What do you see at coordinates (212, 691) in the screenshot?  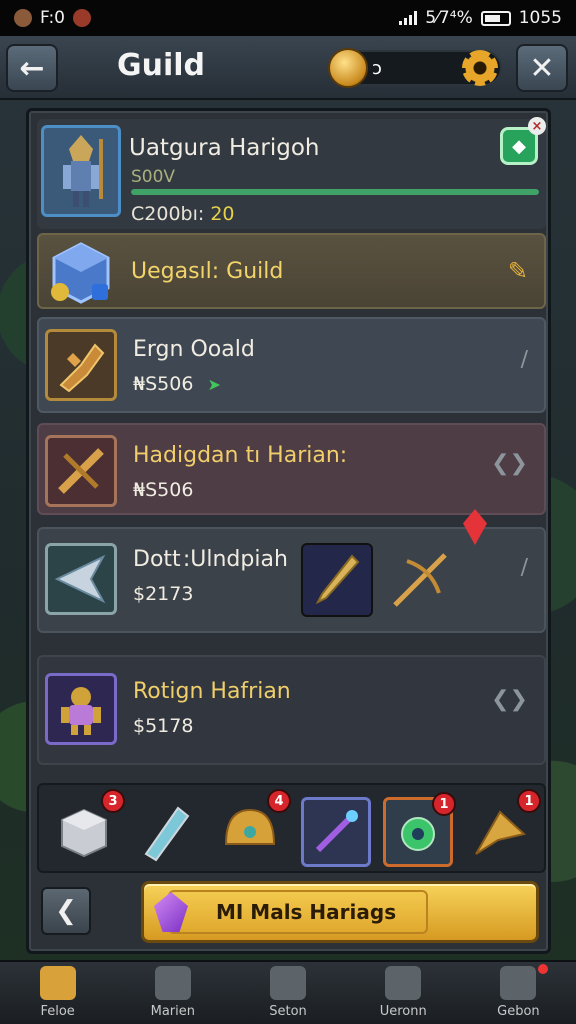 I see `item-name: Rotign Hafrian` at bounding box center [212, 691].